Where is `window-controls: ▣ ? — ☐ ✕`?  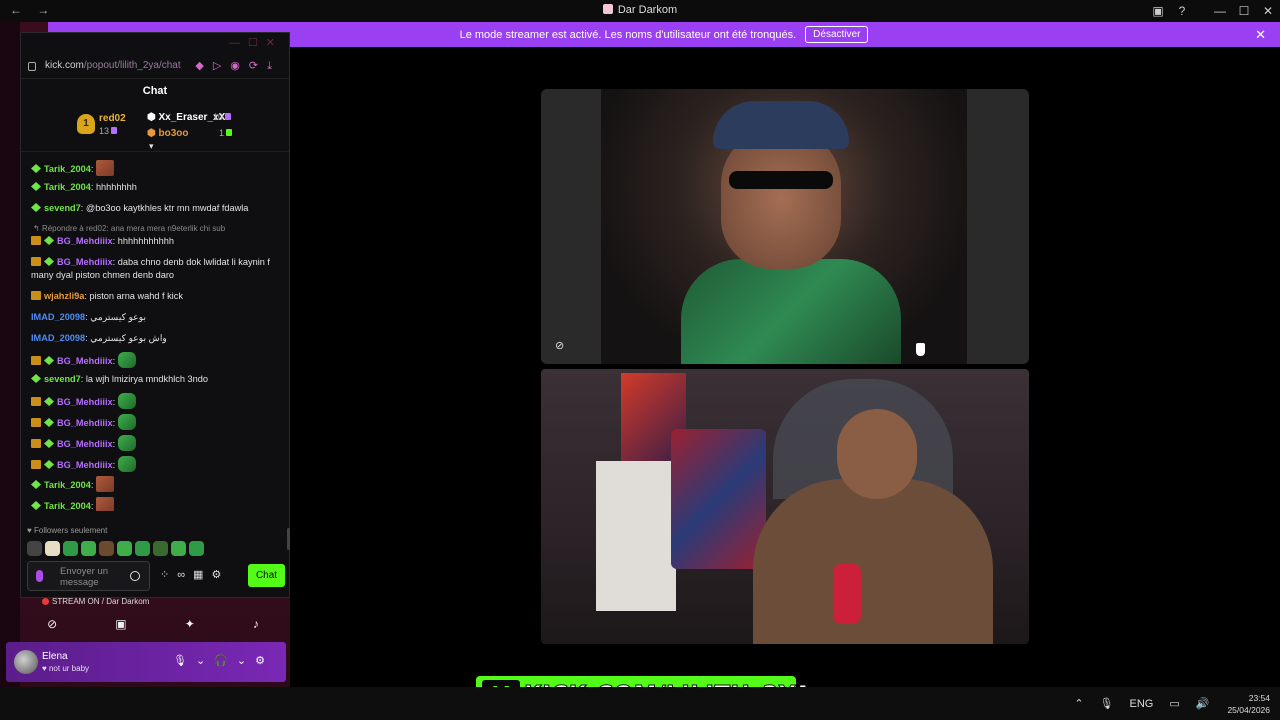
window-controls: ▣ ? — ☐ ✕ is located at coordinates (1213, 11).